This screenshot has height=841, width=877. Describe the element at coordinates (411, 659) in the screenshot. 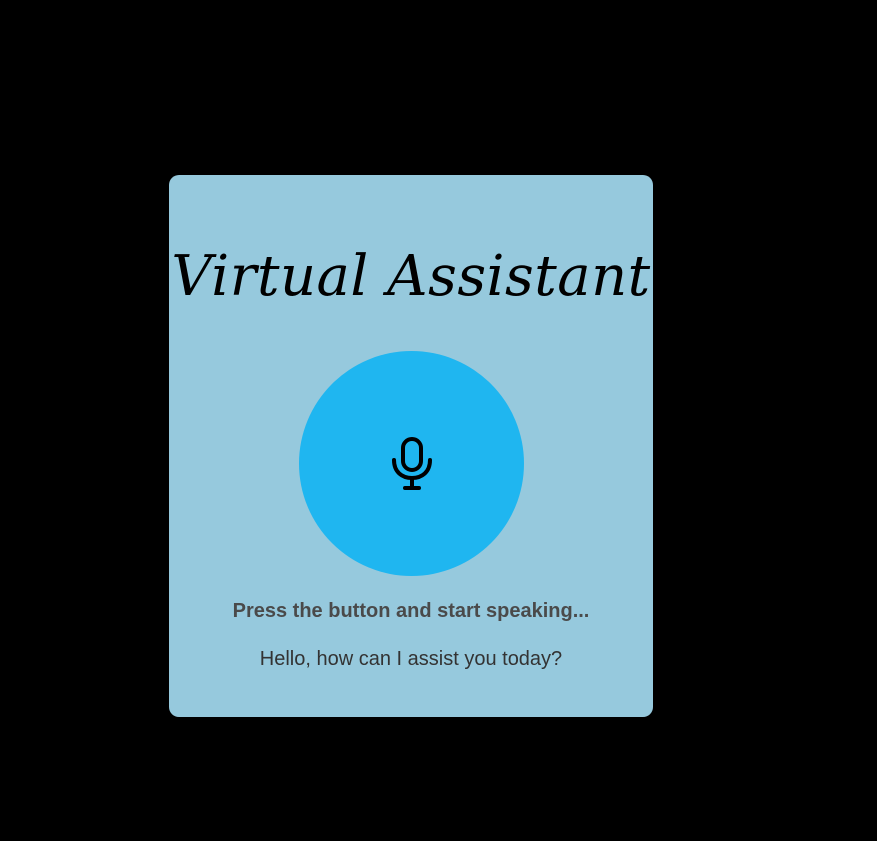

I see `assistant-response: Hello, how can I assist you today?` at that location.